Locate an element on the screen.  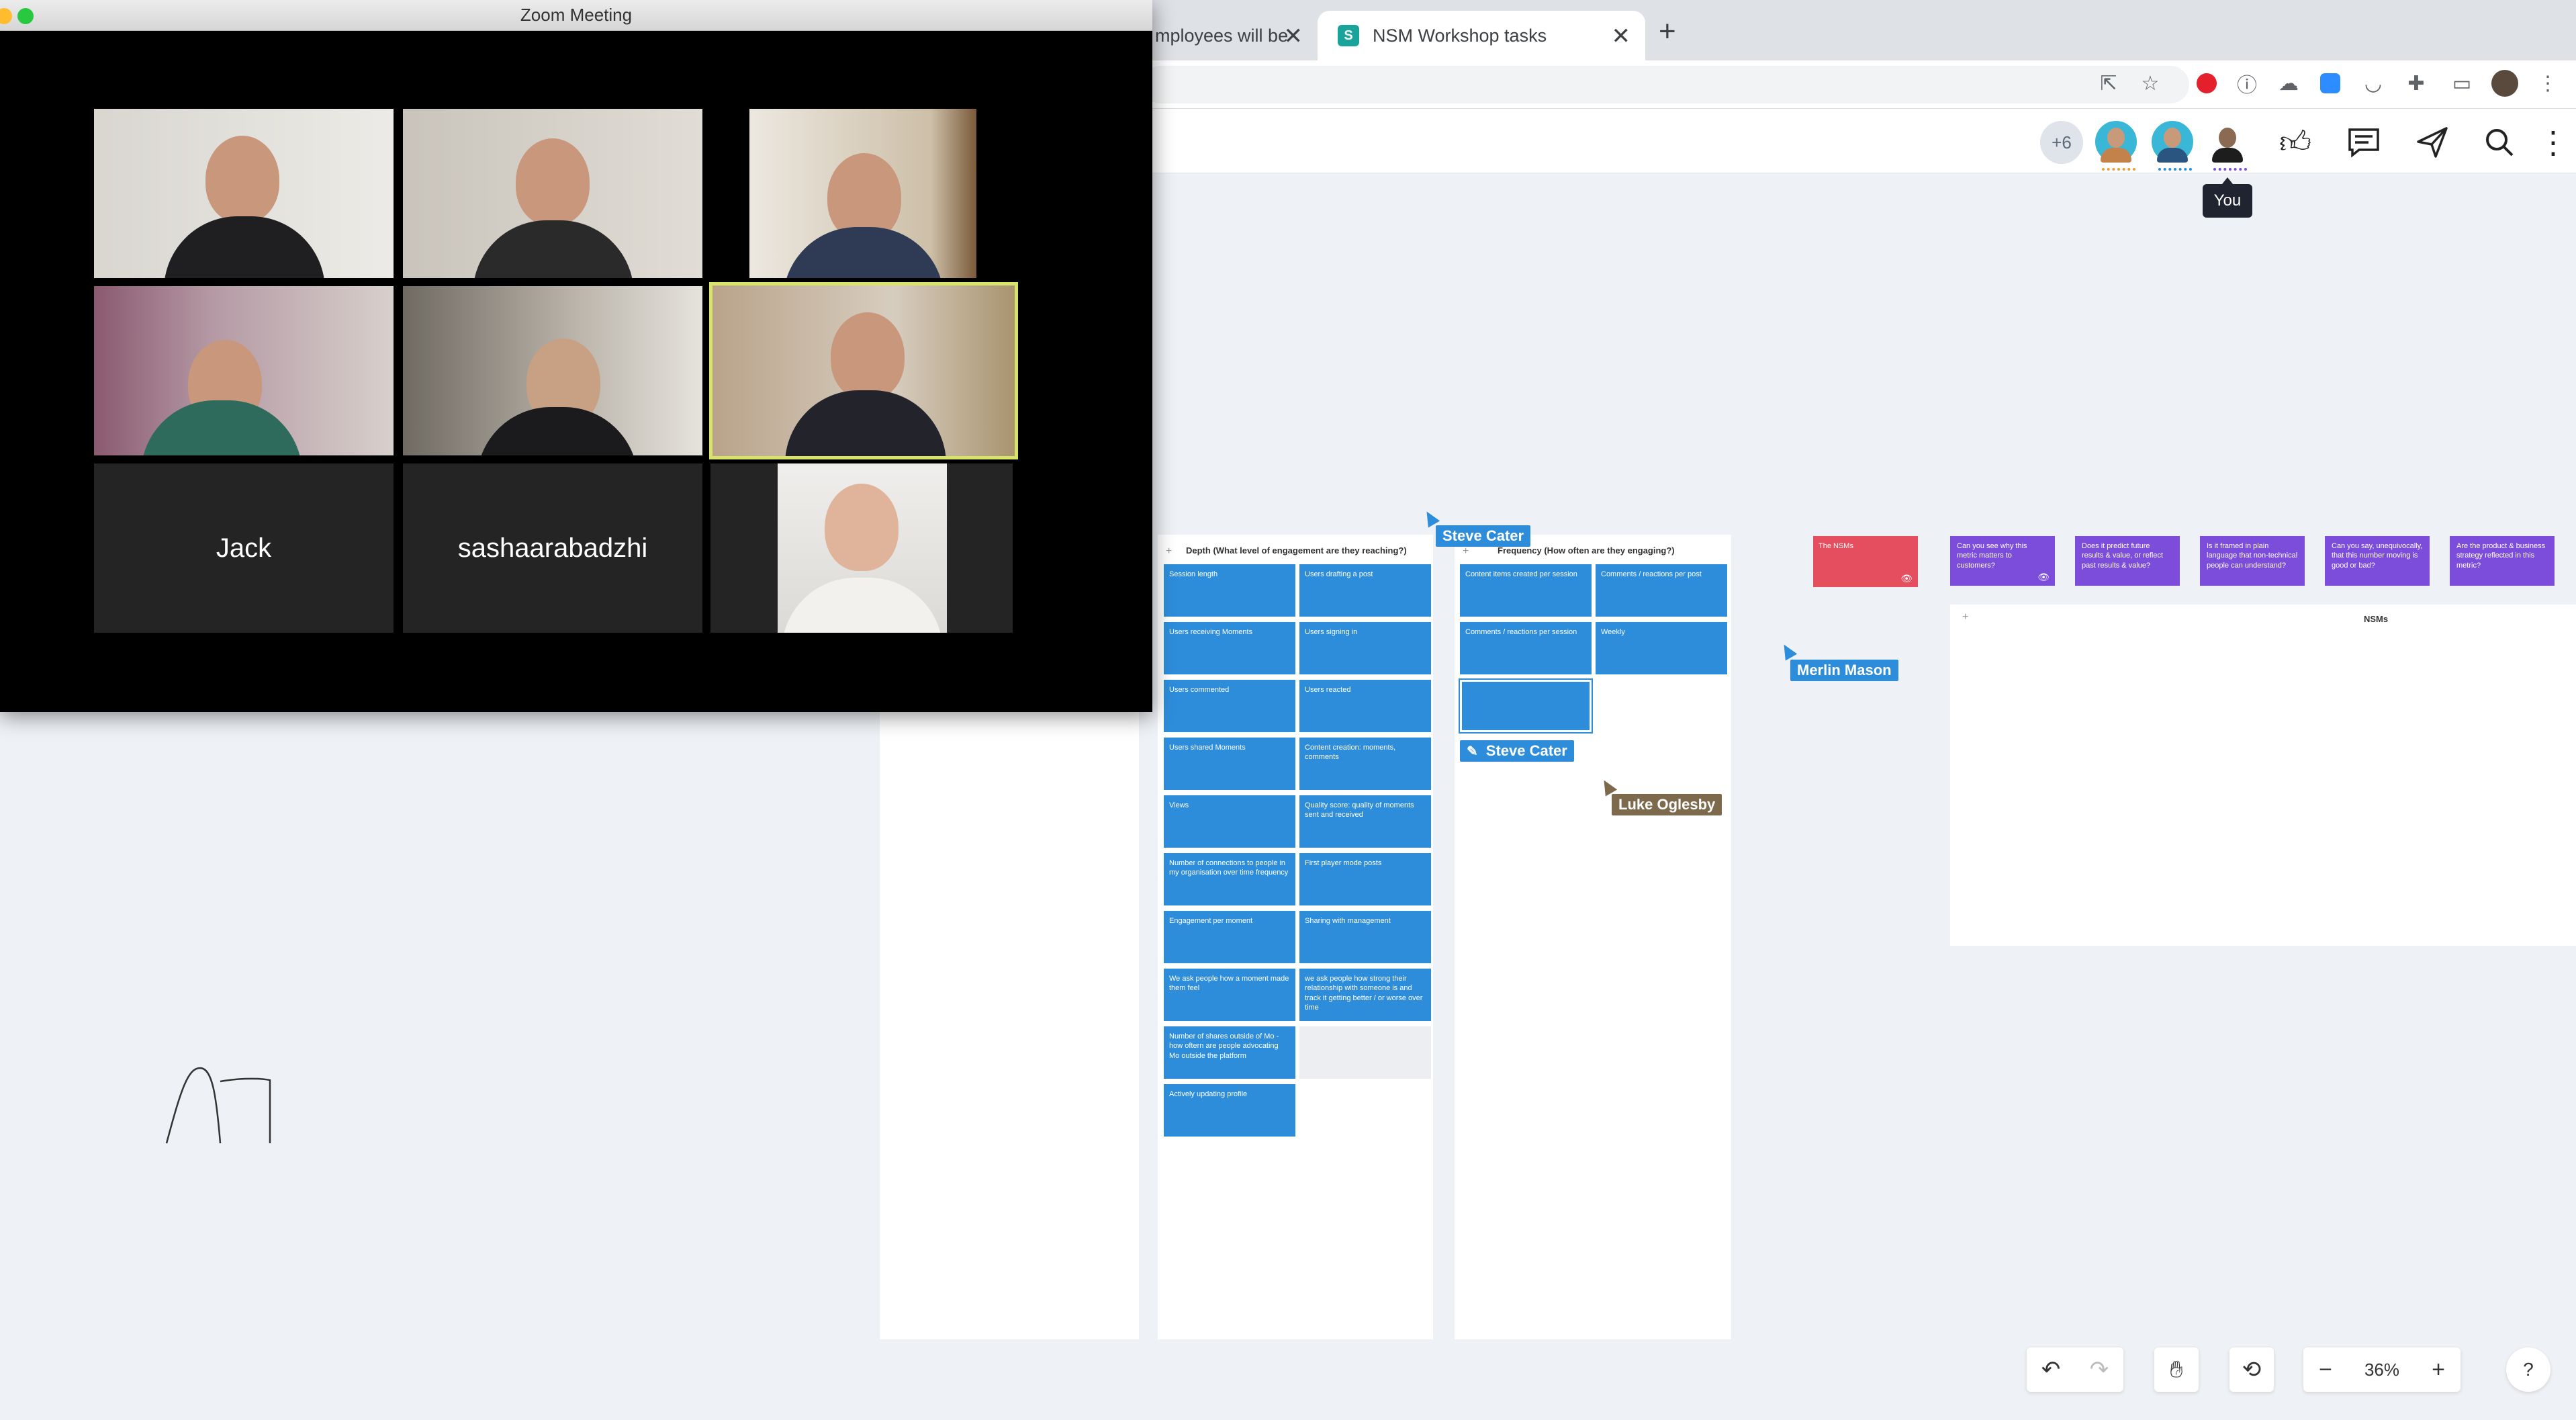
redo-icon: ↷ is located at coordinates (2099, 1369).